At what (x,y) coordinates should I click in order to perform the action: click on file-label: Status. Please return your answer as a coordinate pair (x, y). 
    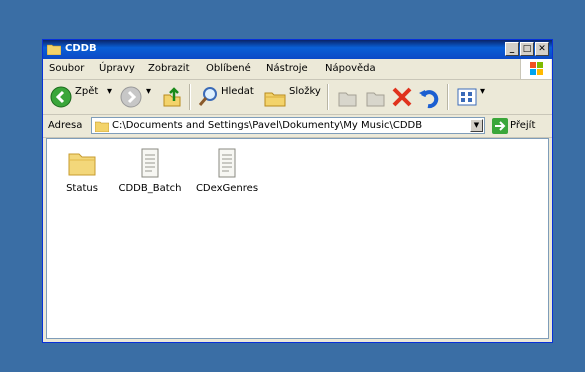
    Looking at the image, I should click on (82, 188).